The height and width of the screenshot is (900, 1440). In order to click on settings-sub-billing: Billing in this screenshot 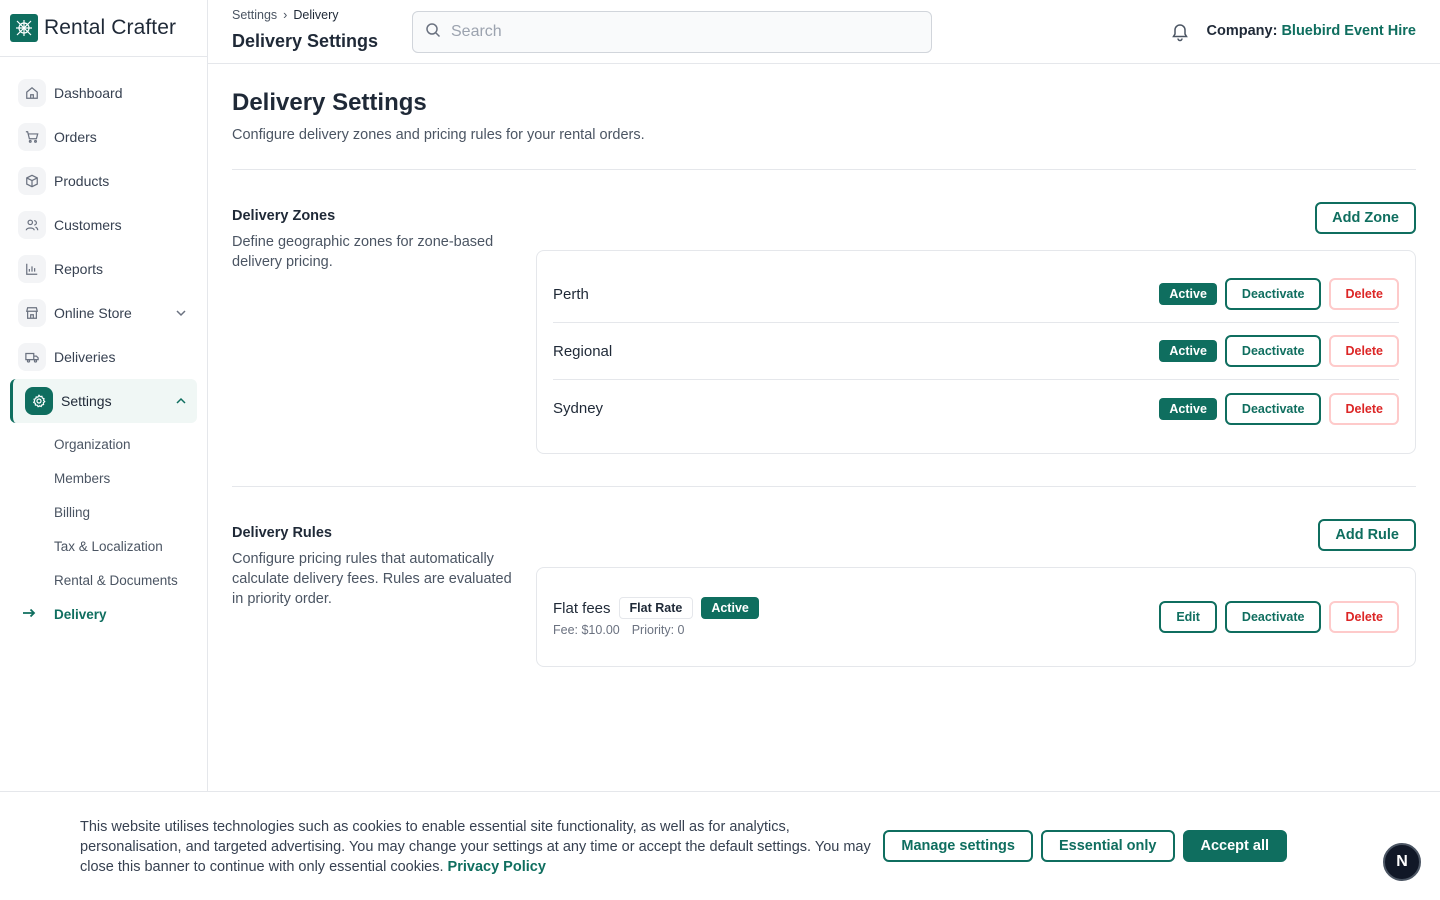, I will do `click(103, 512)`.